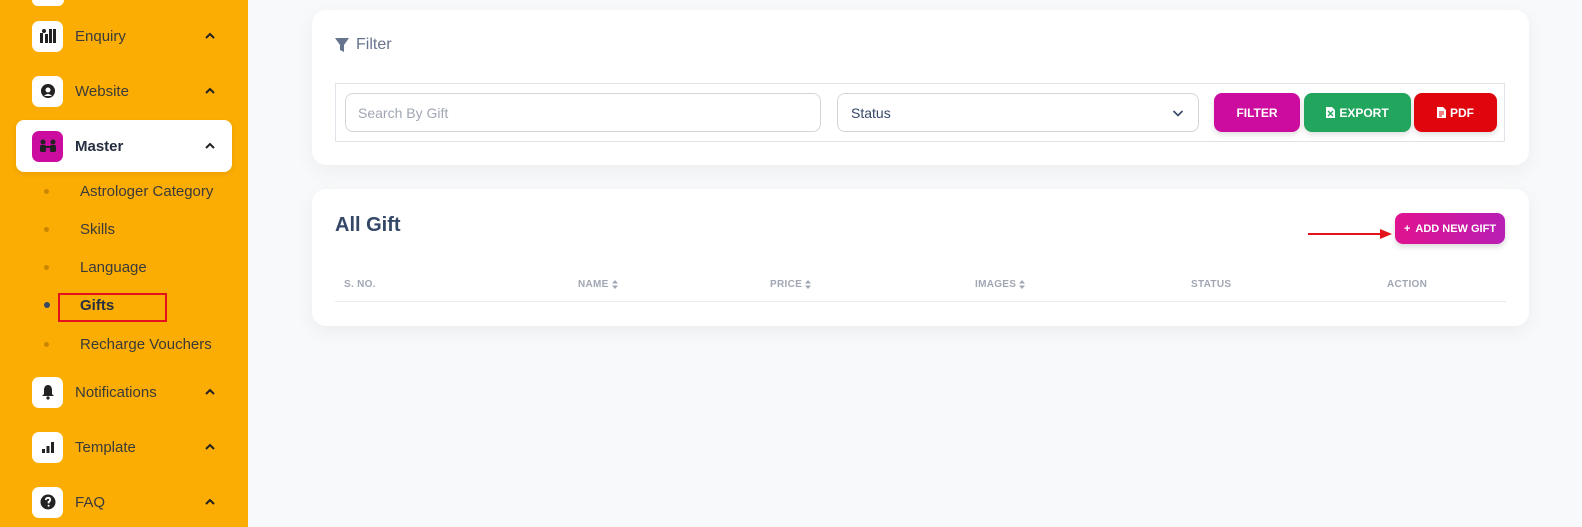 The height and width of the screenshot is (527, 1582). I want to click on column-header-status: STATUS, so click(1211, 284).